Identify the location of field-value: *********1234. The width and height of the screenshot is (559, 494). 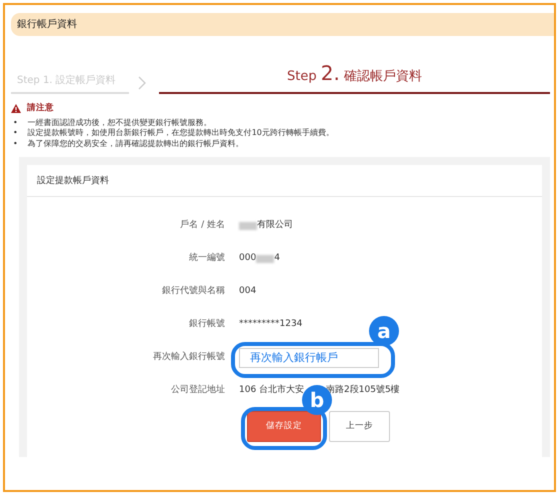
(270, 325).